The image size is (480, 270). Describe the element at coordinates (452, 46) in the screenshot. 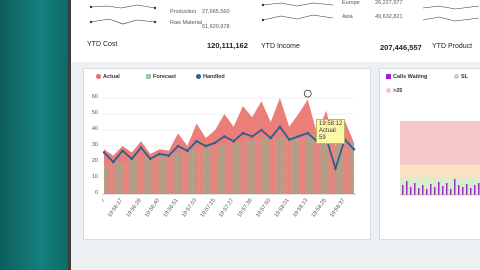

I see `ytd-product-label: YTD Product` at that location.